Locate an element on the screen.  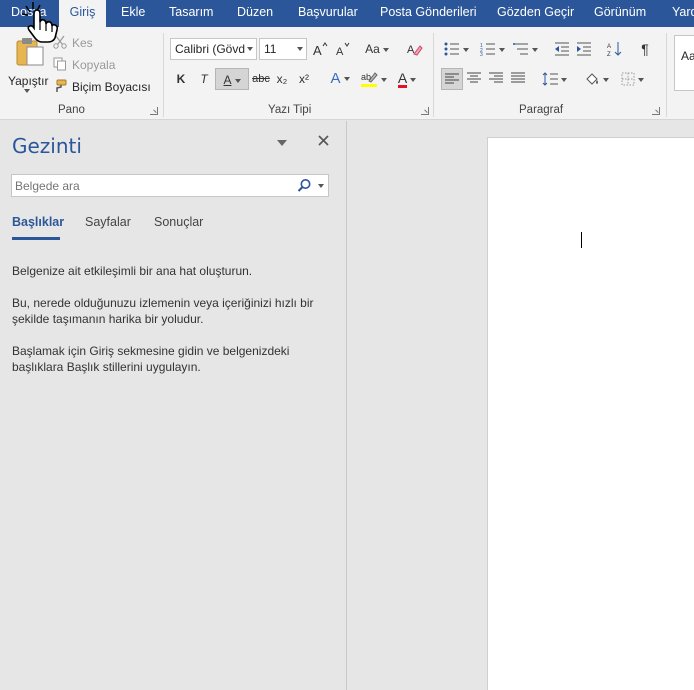
copy-button: Kopyala is located at coordinates (88, 65).